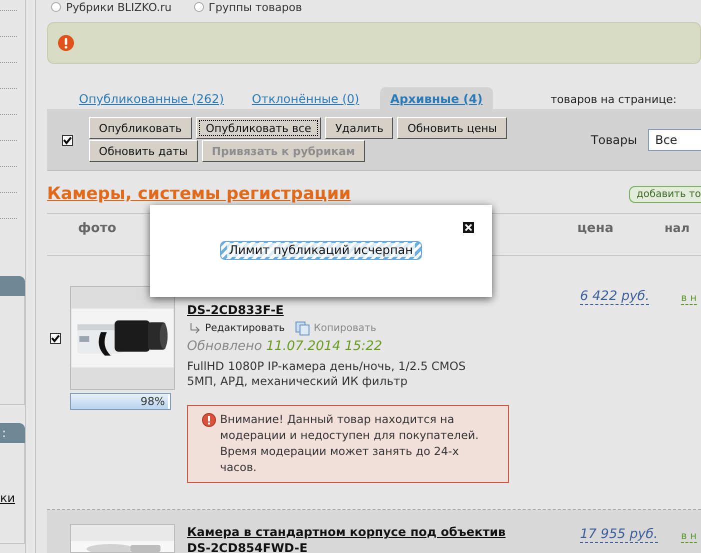 The height and width of the screenshot is (553, 701). I want to click on product-title: Камера в стандартном корпусе под объектив DS-2CD854FWD-E, so click(383, 538).